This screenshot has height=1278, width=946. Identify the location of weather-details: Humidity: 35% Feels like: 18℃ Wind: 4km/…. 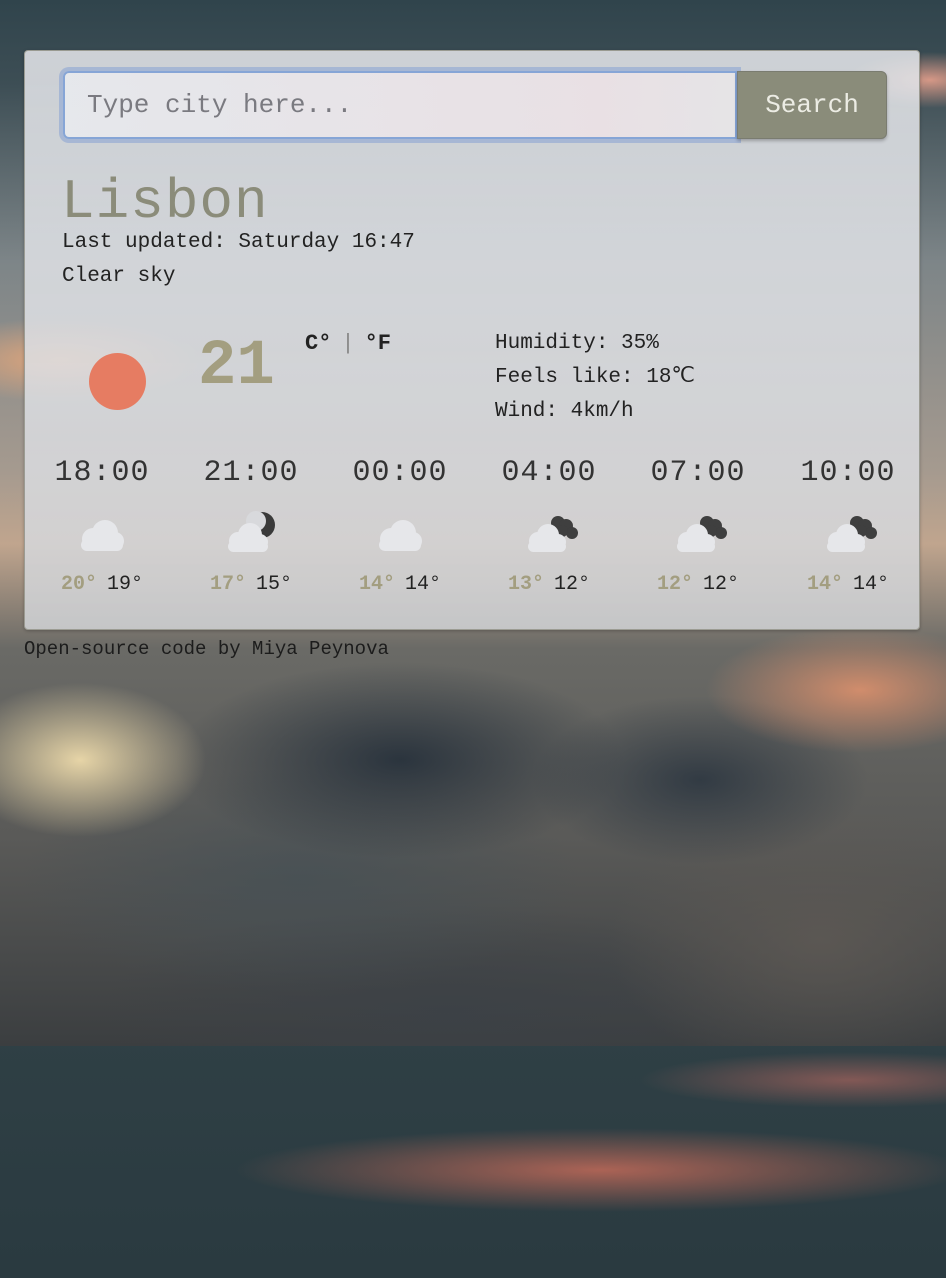
(595, 378).